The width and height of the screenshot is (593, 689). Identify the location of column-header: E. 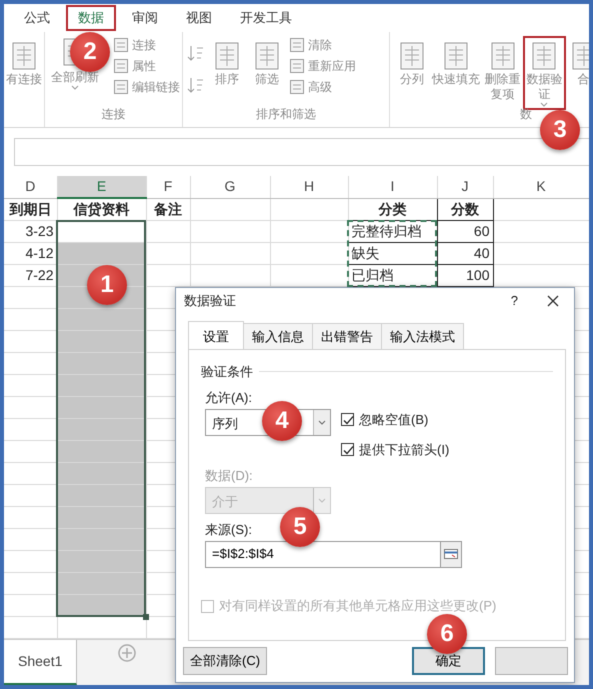
(101, 187).